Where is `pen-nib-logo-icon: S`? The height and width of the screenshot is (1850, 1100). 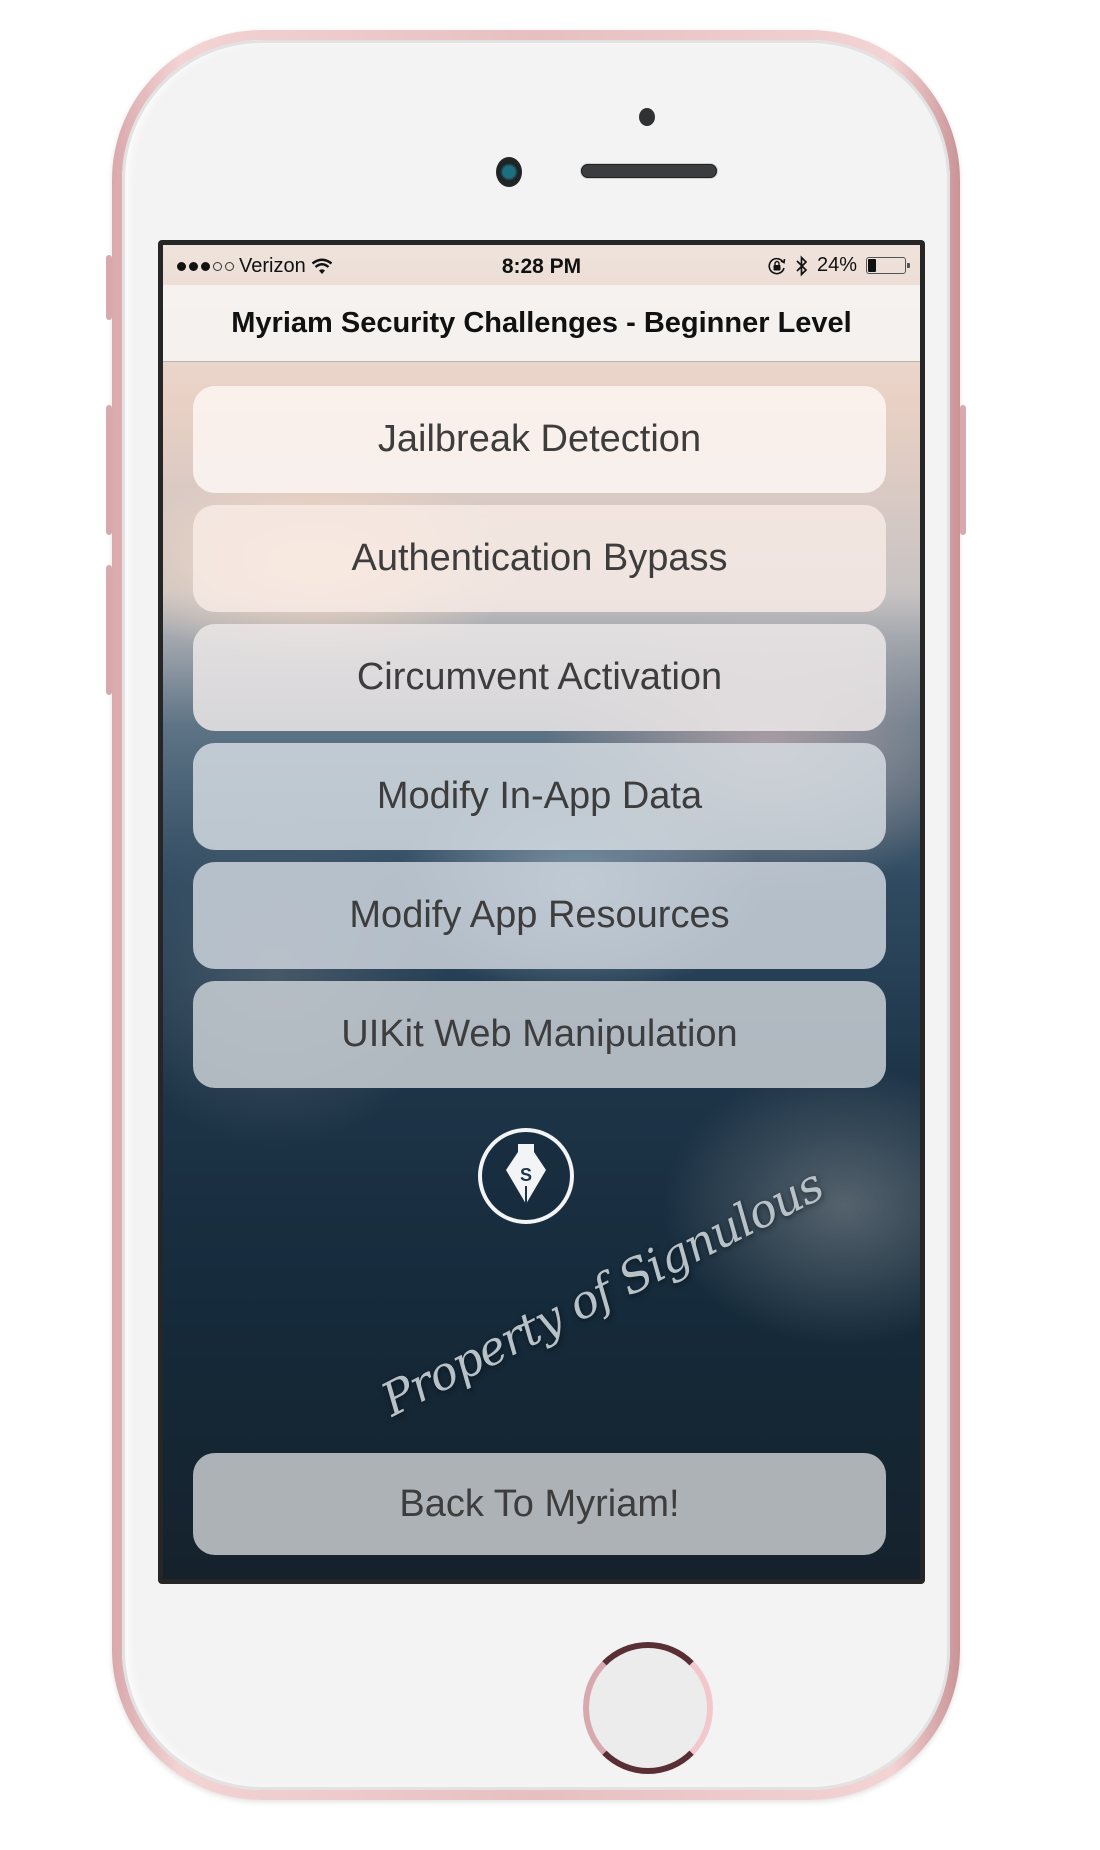 pen-nib-logo-icon: S is located at coordinates (526, 1176).